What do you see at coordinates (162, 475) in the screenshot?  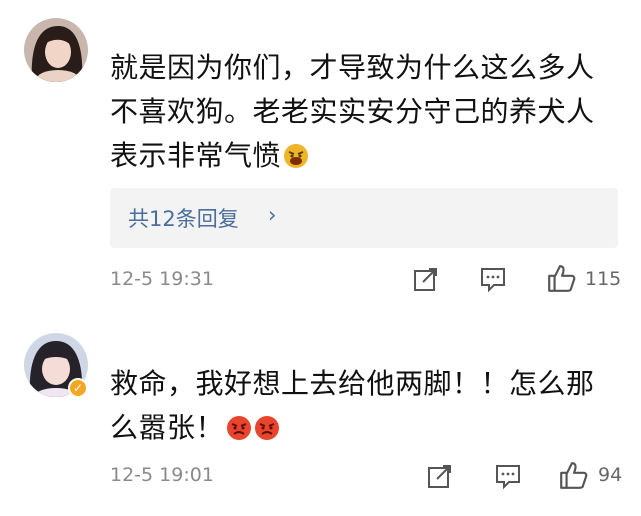 I see `timestamp: 12-5 19:01` at bounding box center [162, 475].